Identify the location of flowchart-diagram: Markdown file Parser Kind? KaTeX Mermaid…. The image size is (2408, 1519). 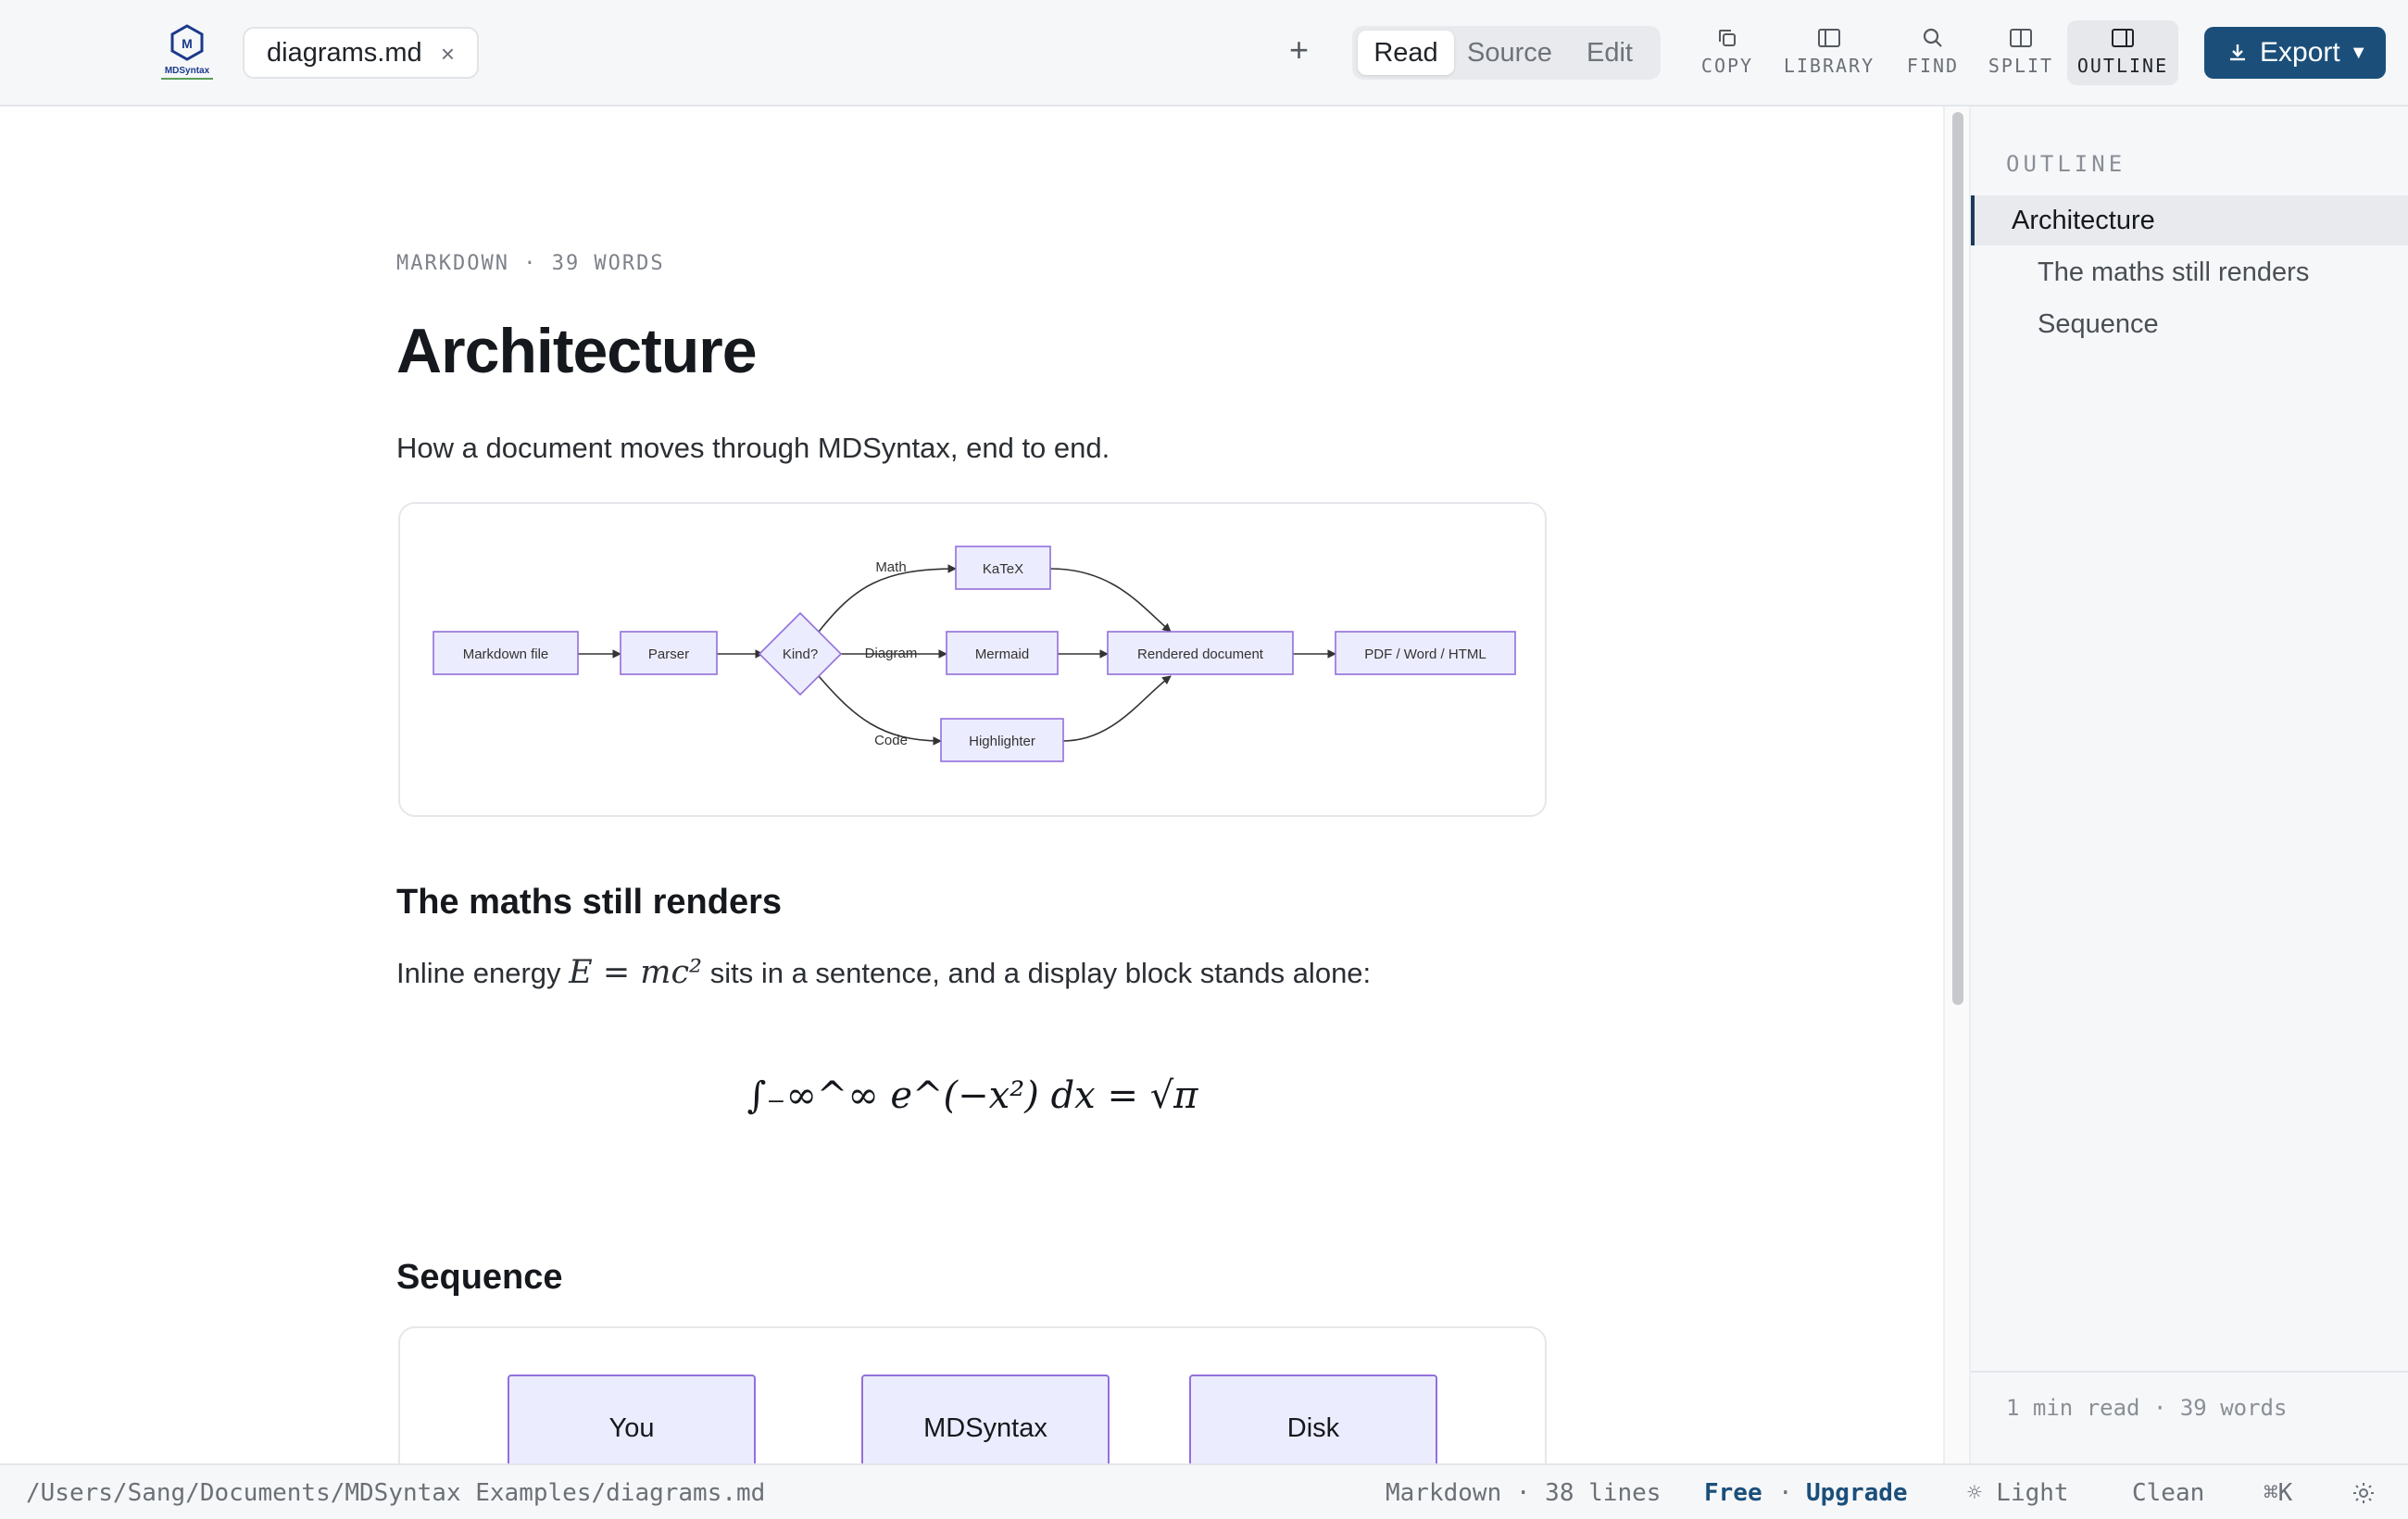
(972, 659).